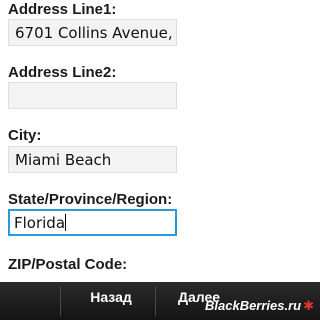  I want to click on text-caret, so click(66, 222).